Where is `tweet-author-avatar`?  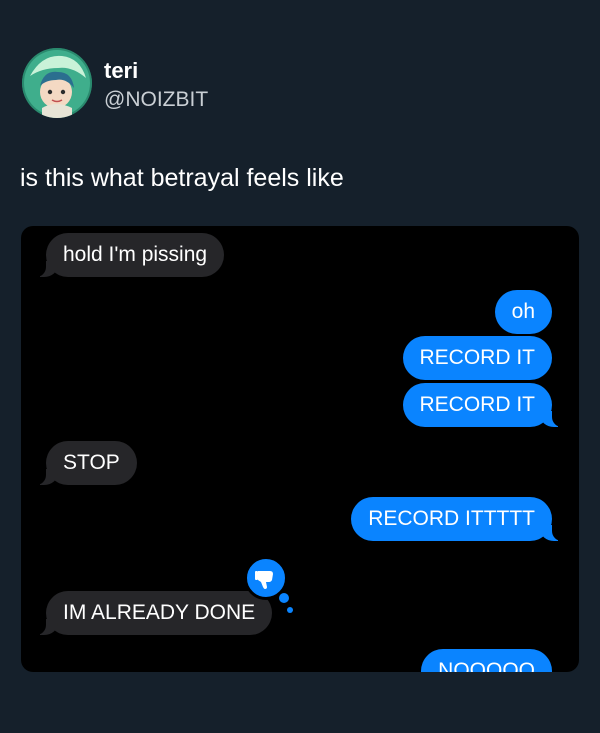
tweet-author-avatar is located at coordinates (57, 83).